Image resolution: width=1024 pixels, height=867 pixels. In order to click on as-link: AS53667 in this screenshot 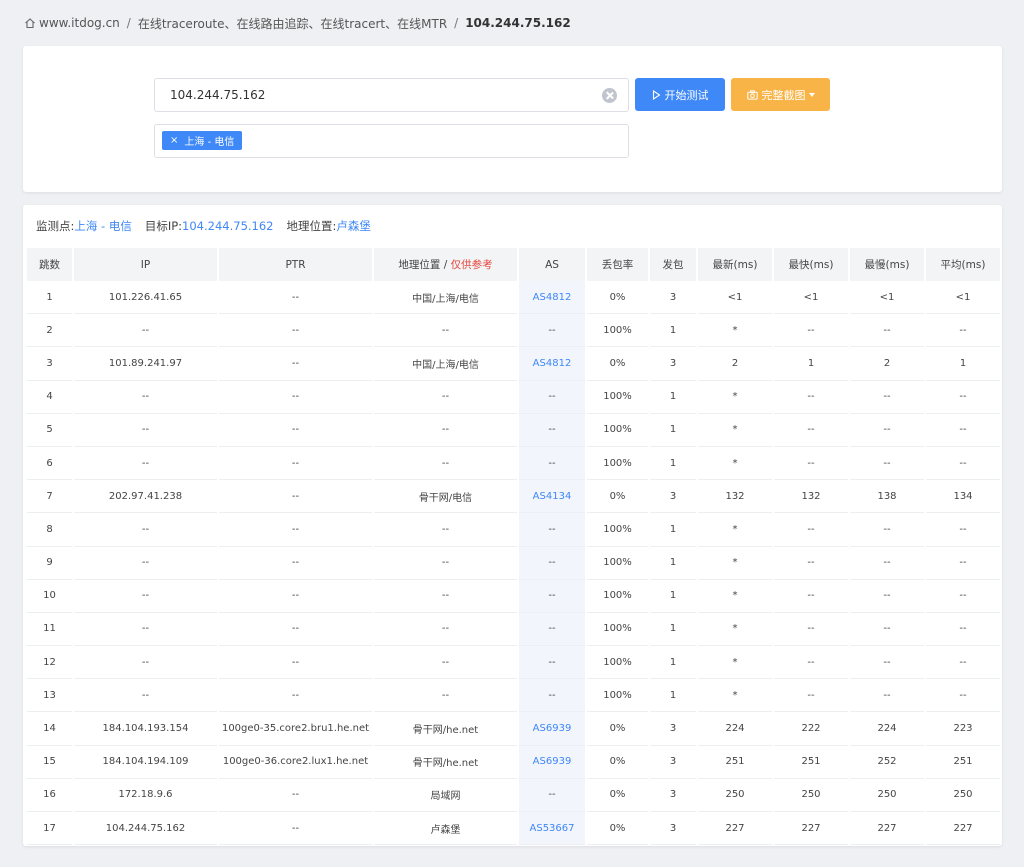, I will do `click(552, 828)`.